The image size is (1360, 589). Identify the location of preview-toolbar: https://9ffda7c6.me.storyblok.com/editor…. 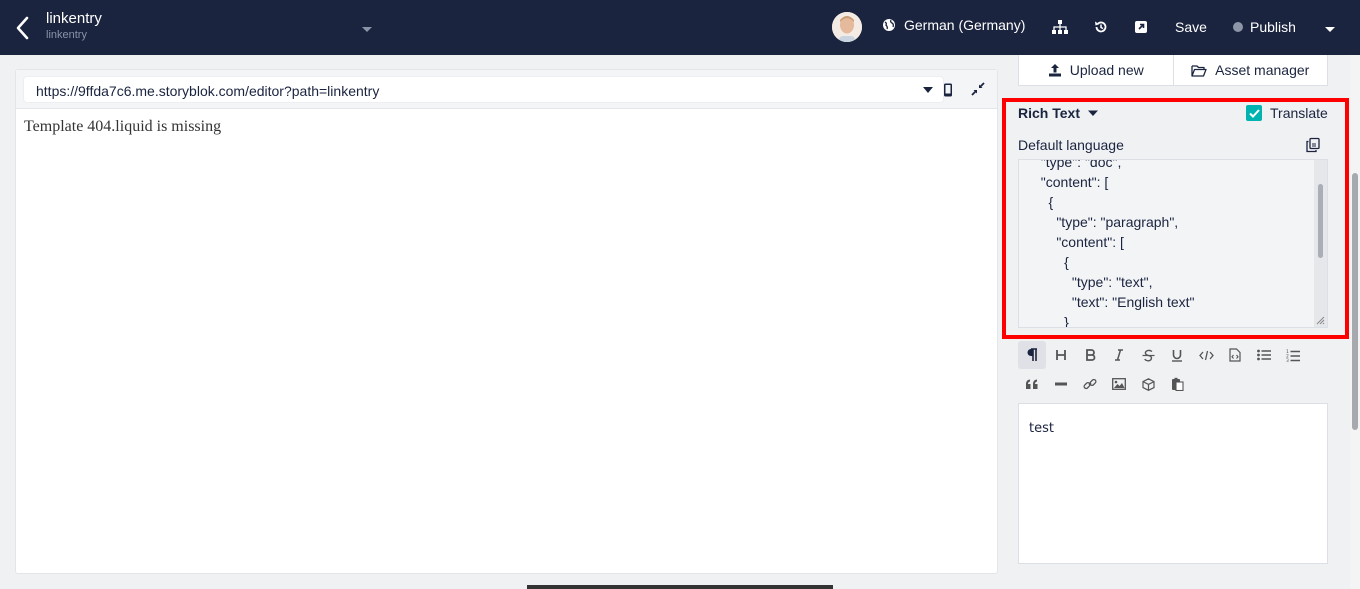
(506, 89).